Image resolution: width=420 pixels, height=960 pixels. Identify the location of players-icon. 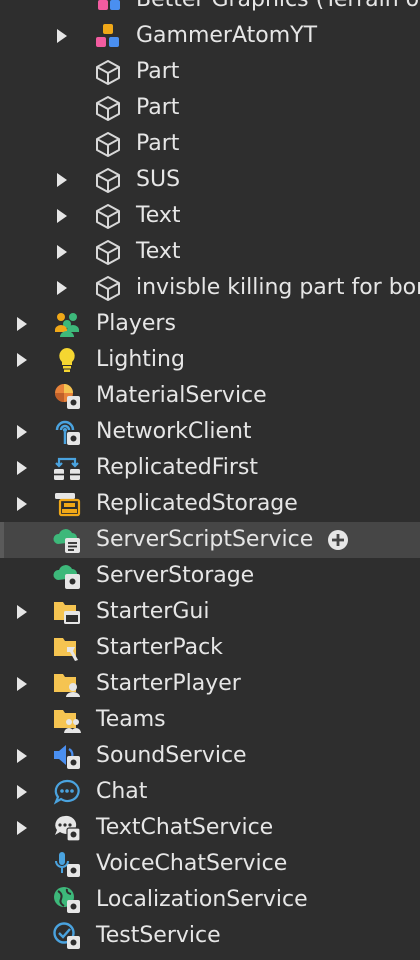
(67, 324).